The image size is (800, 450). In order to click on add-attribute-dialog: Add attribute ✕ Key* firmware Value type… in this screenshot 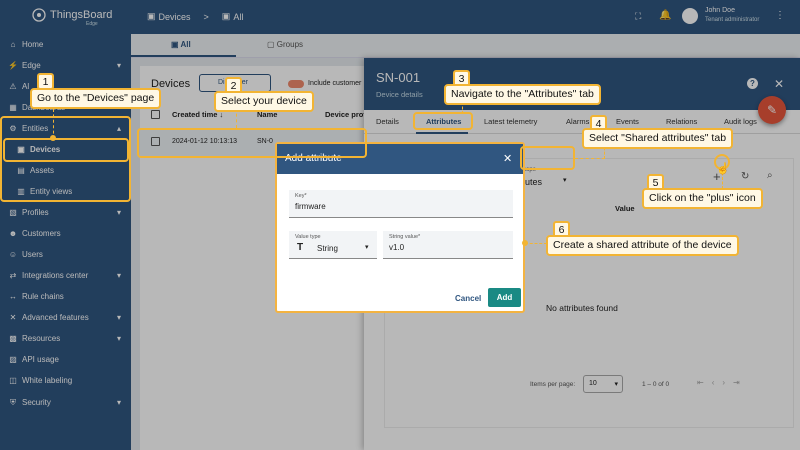, I will do `click(400, 227)`.